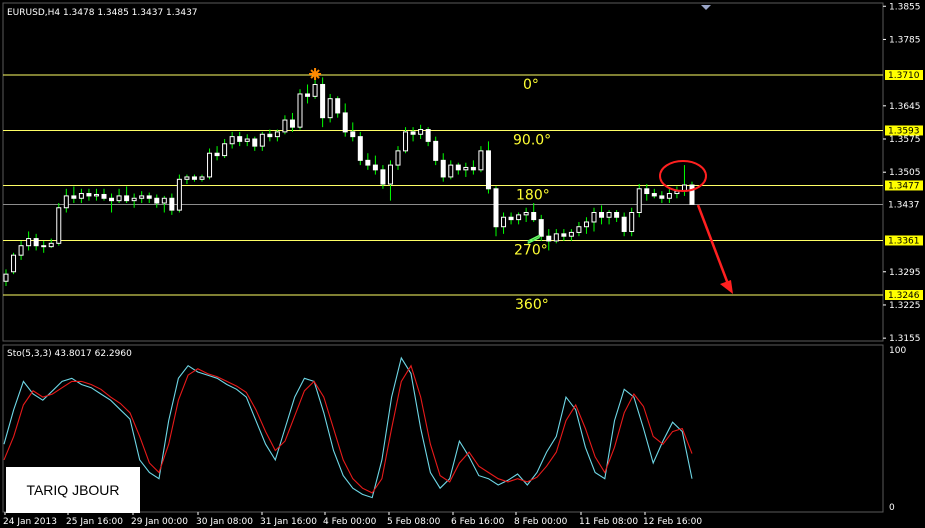  I want to click on time-tick-label: 29 Jan 00:00, so click(159, 522).